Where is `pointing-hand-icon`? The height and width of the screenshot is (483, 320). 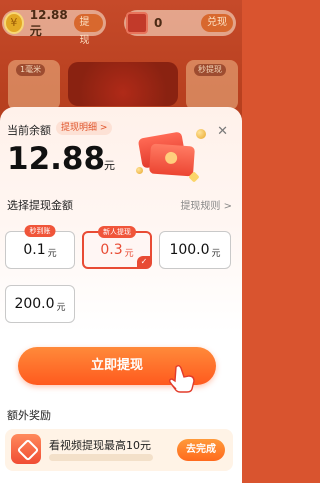 pointing-hand-icon is located at coordinates (182, 379).